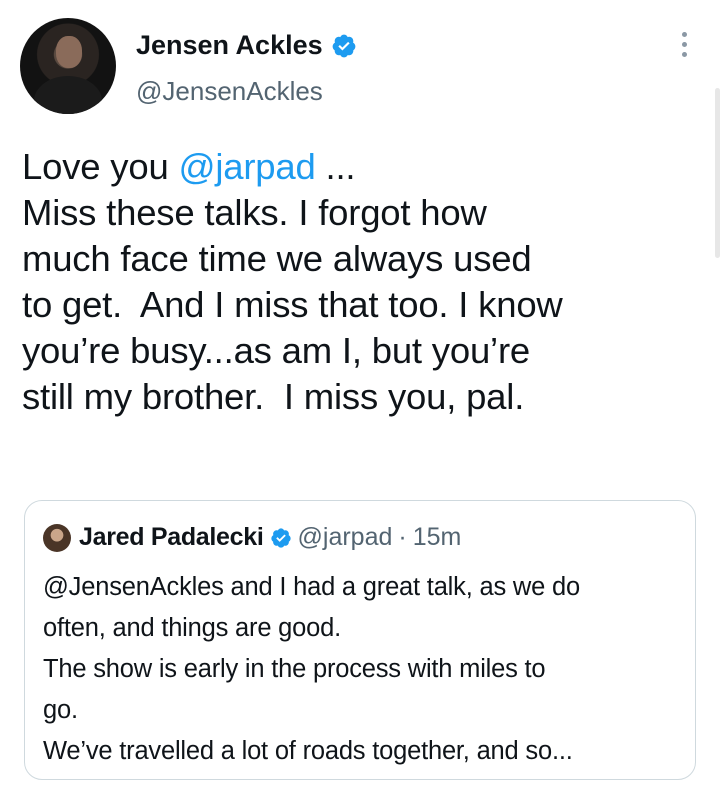 The width and height of the screenshot is (720, 795). I want to click on avatar-face, so click(69, 52).